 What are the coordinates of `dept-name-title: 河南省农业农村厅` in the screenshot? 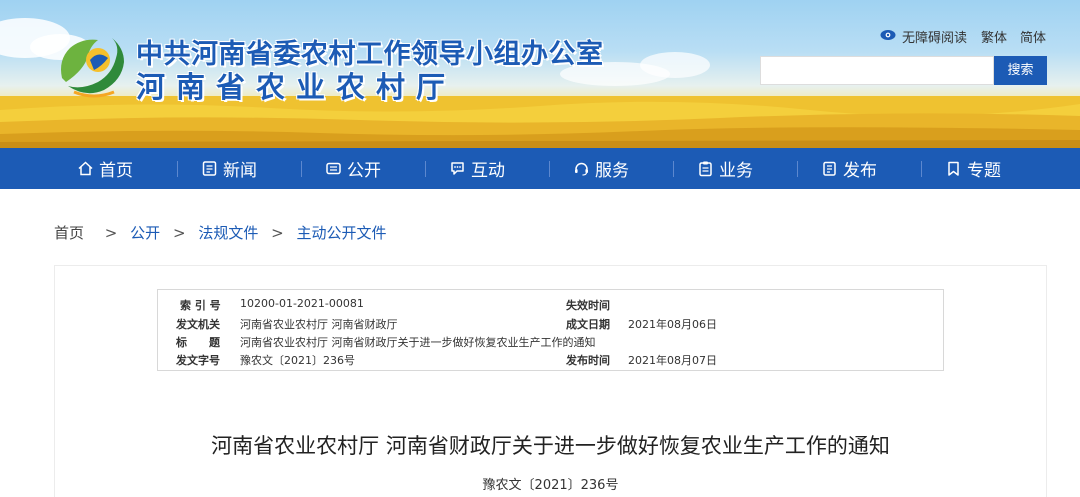 It's located at (296, 87).